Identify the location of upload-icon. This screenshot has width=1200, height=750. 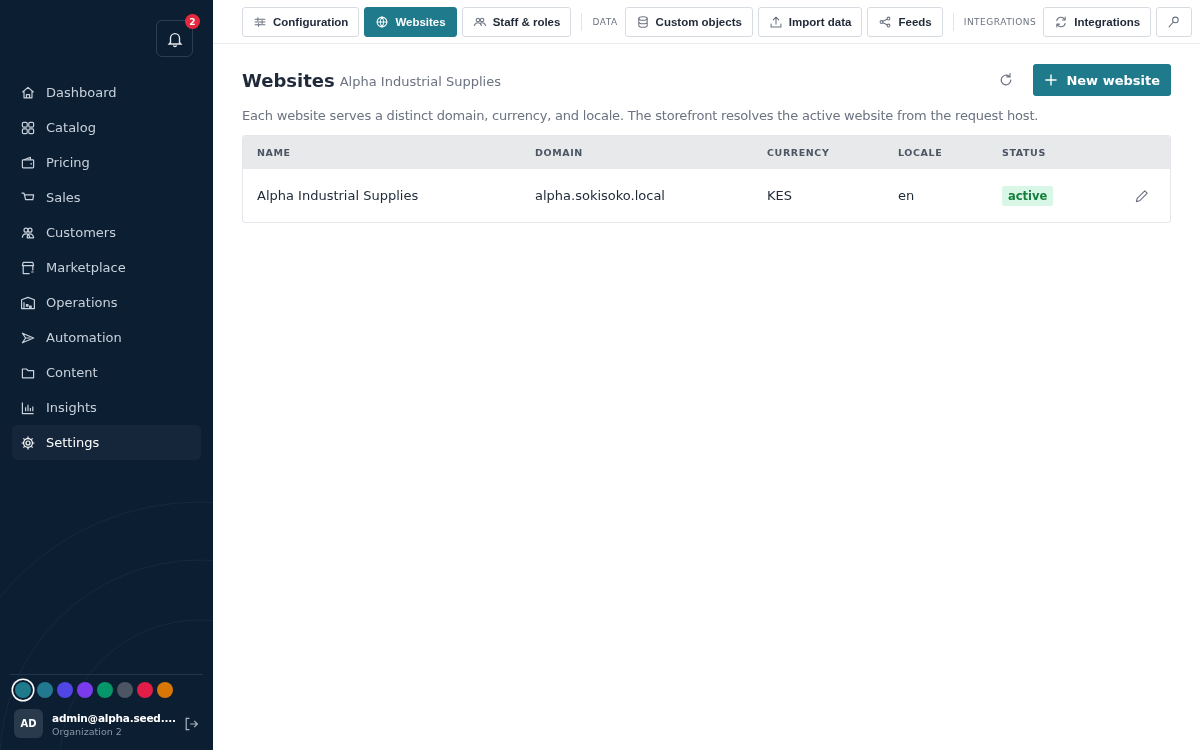
(775, 21).